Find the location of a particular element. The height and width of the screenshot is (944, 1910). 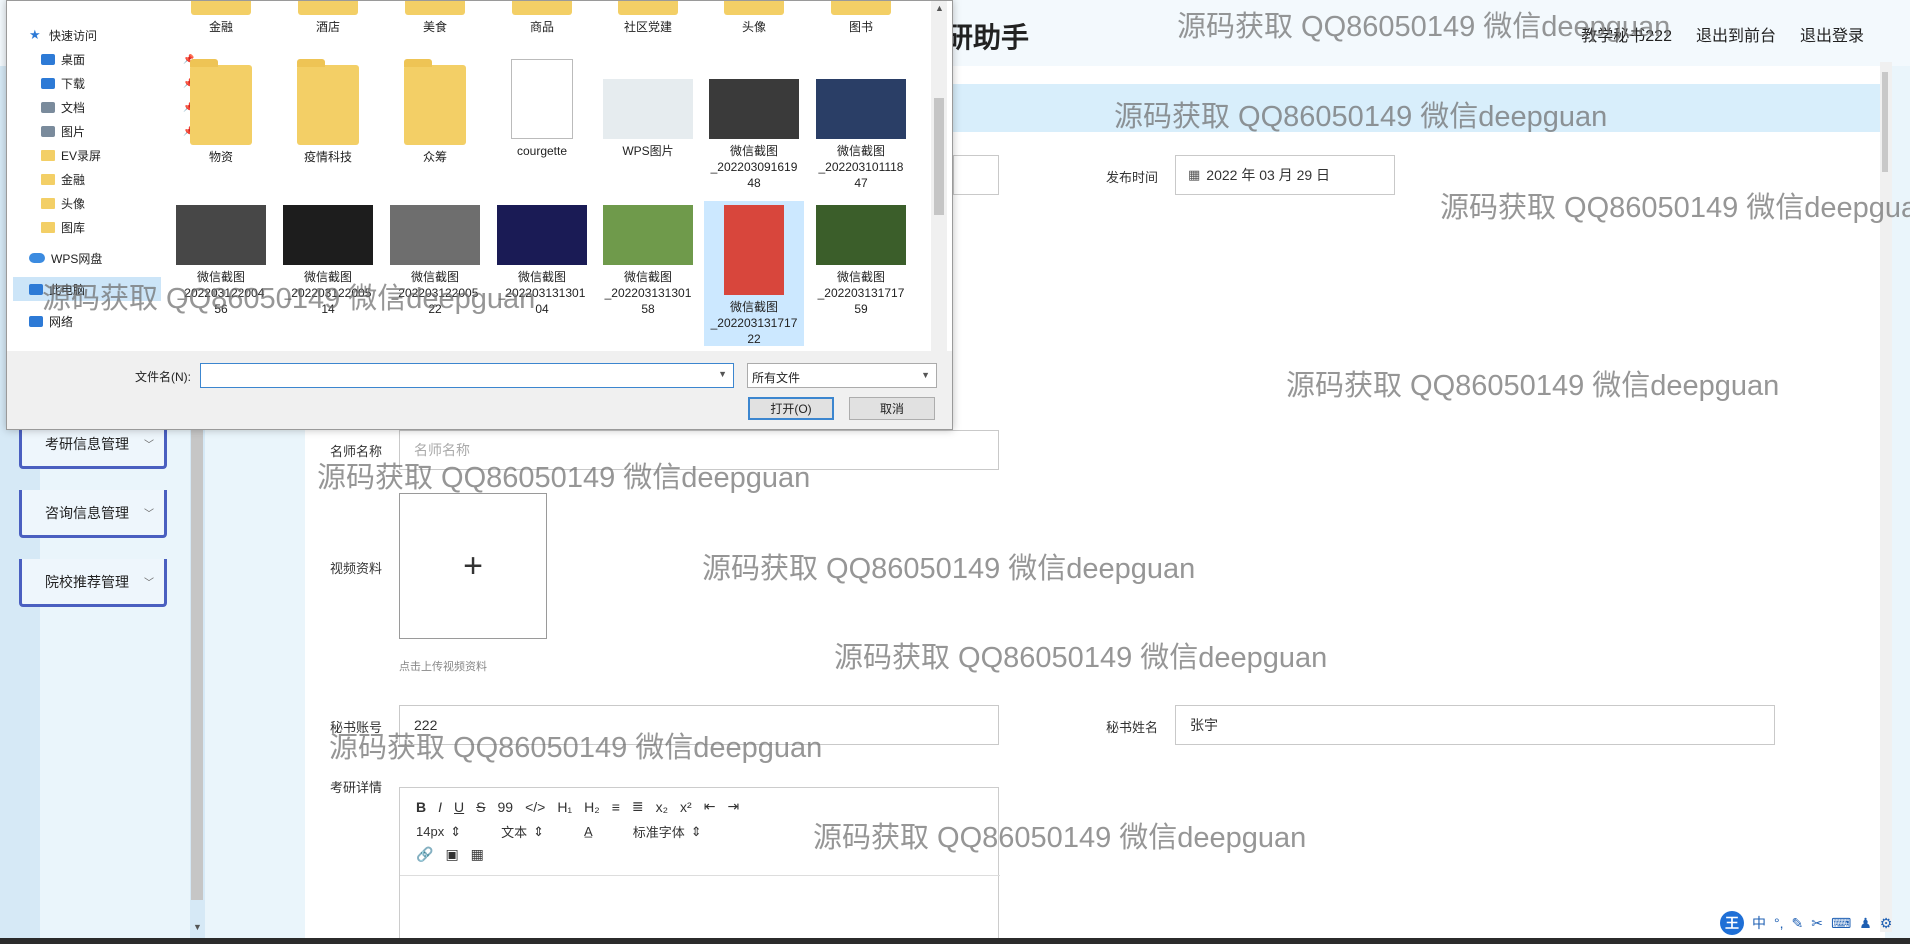

text-style-select: 文本 ⇕ is located at coordinates (522, 831).